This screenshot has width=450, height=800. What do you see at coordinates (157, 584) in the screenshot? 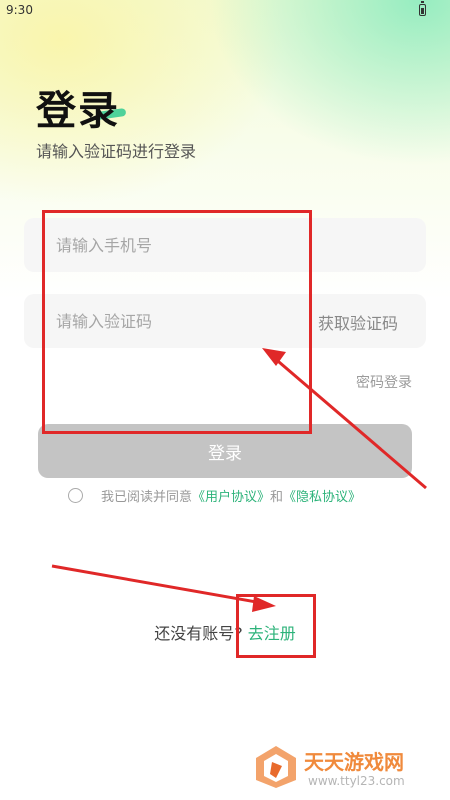
I see `annotation-arrow-register` at bounding box center [157, 584].